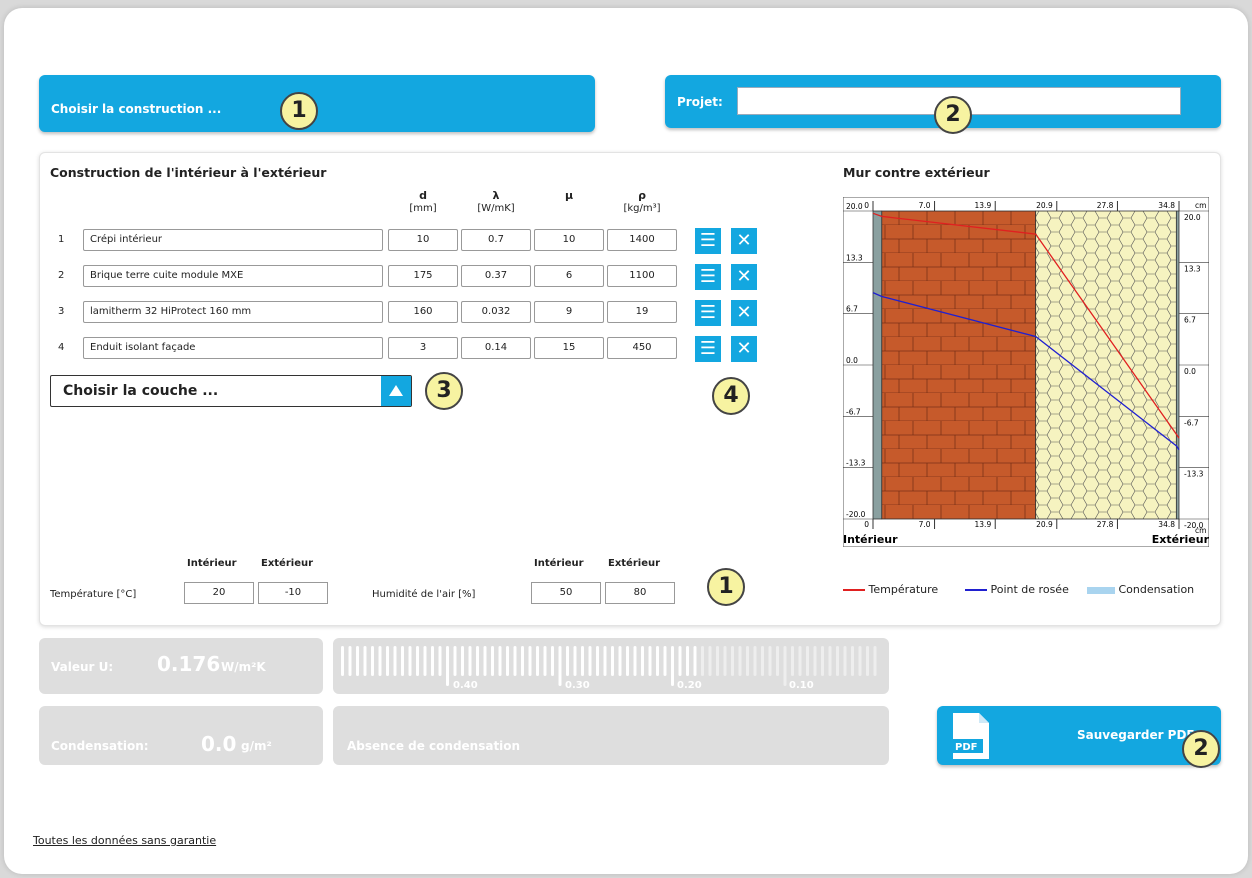 This screenshot has height=878, width=1252. What do you see at coordinates (61, 347) in the screenshot?
I see `layer-number: 4` at bounding box center [61, 347].